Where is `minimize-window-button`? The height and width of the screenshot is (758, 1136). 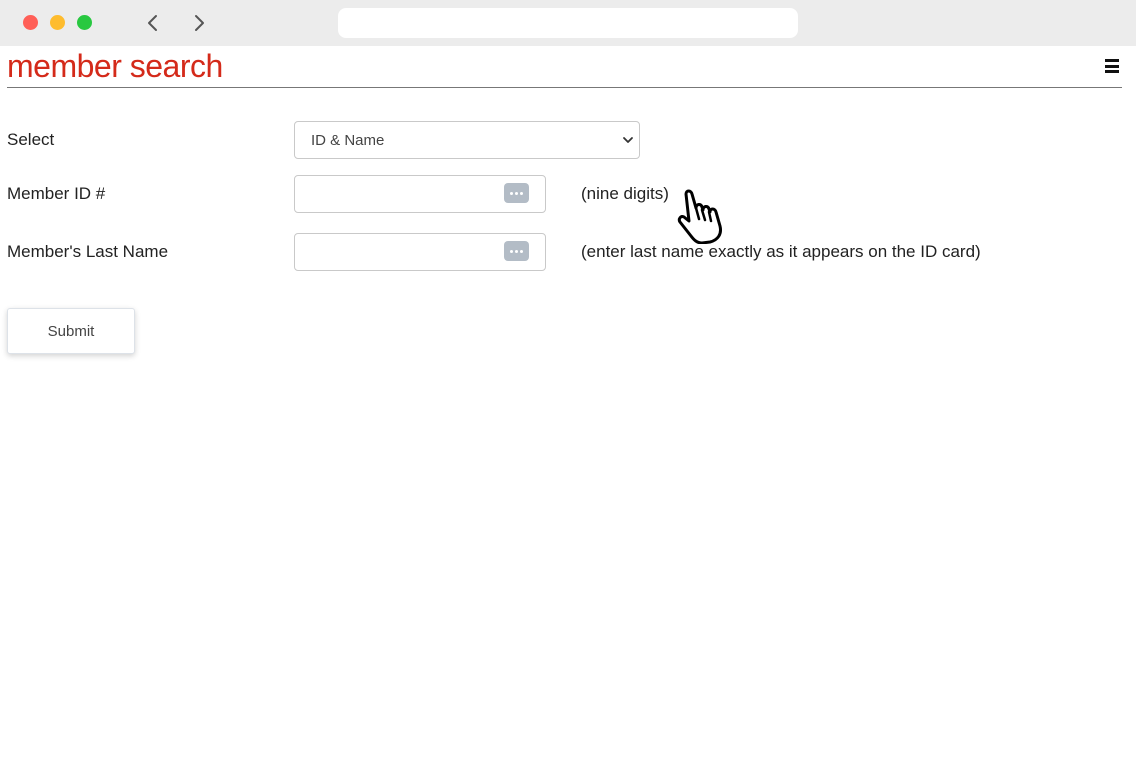 minimize-window-button is located at coordinates (57, 22).